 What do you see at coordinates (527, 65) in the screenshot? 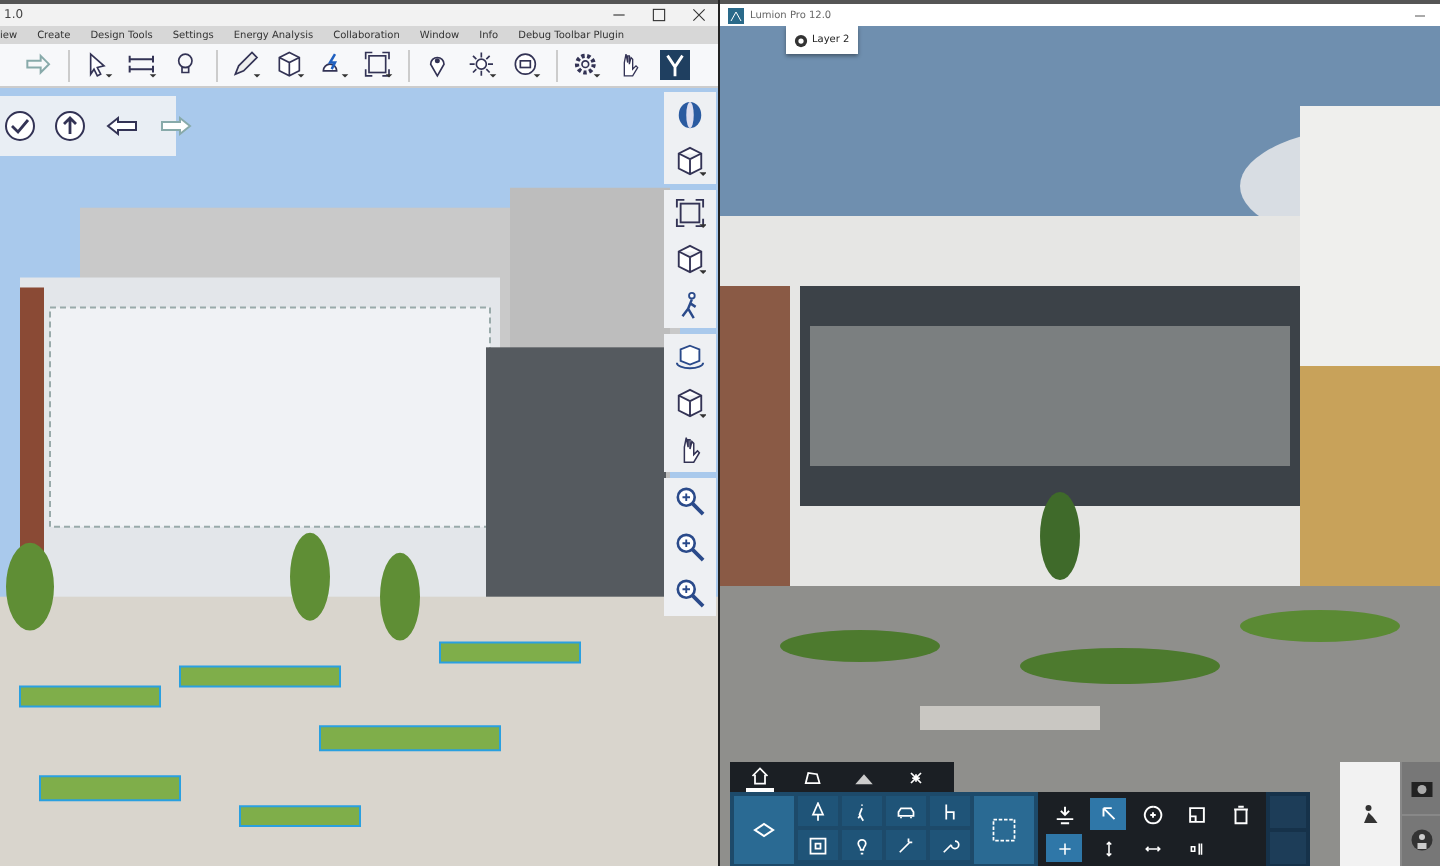
I see `dial-icon` at bounding box center [527, 65].